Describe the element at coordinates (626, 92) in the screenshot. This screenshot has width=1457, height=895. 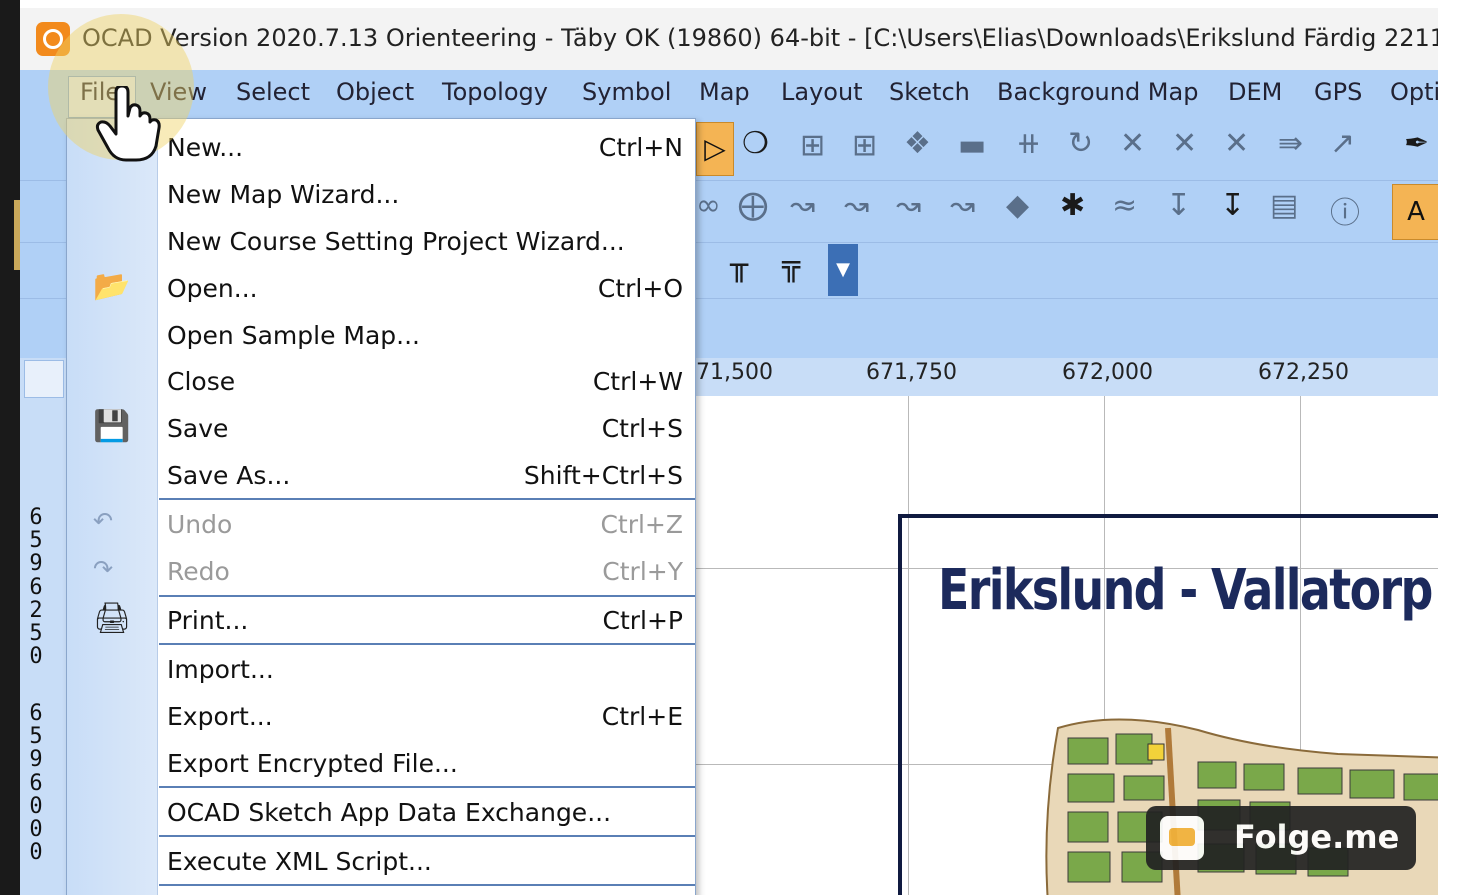
I see `menu-symbol: Symbol` at that location.